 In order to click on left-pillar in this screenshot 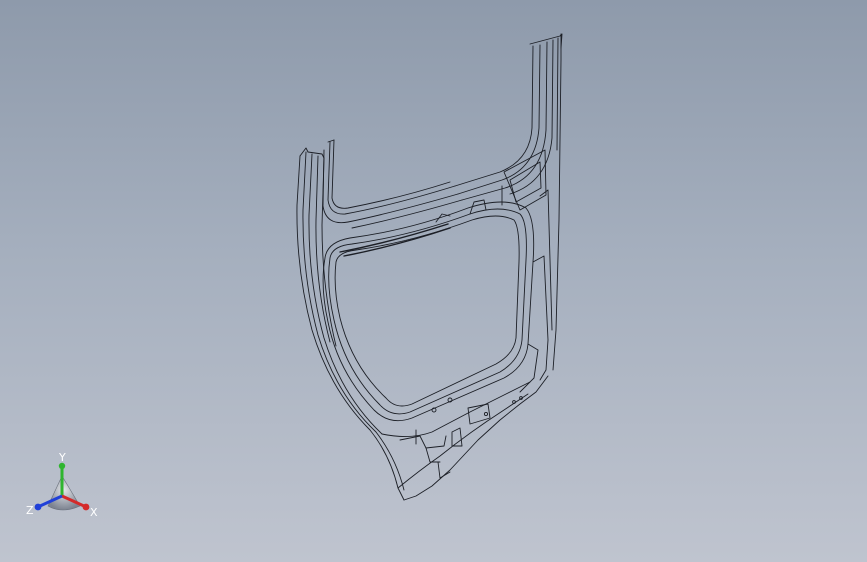, I will do `click(350, 324)`.